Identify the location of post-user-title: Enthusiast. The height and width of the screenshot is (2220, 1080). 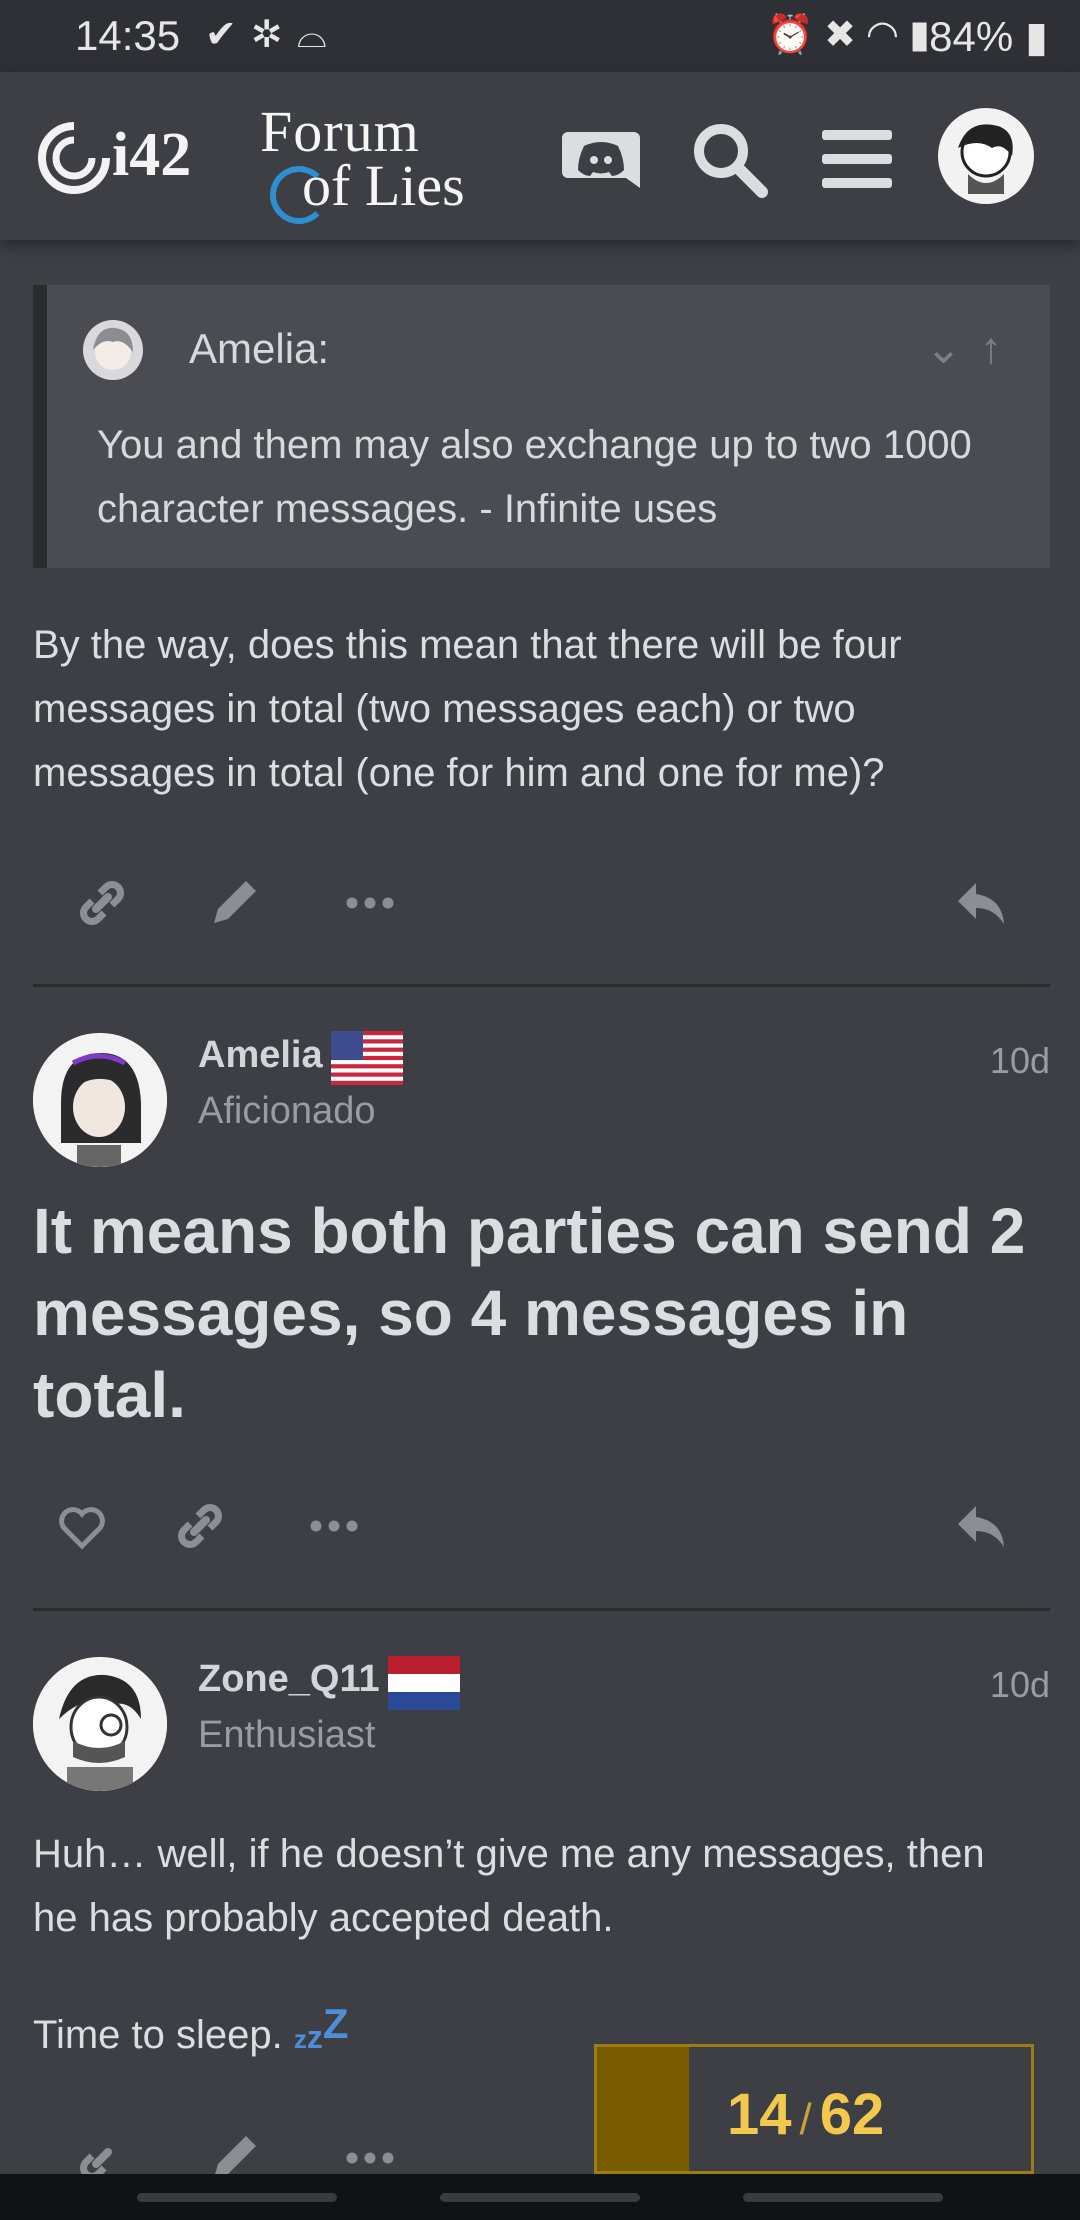
(287, 1735).